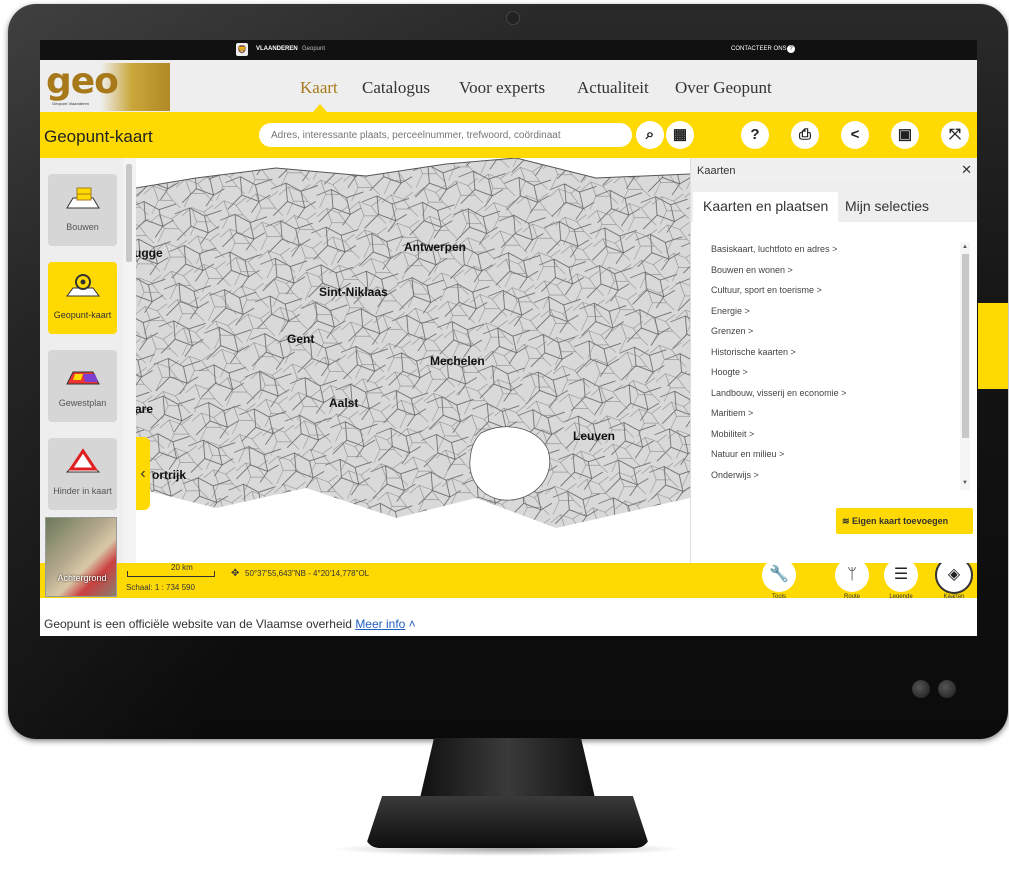 This screenshot has height=874, width=1009. I want to click on panel-tabs: Kaarten en plaatsen Mijn selecties, so click(834, 202).